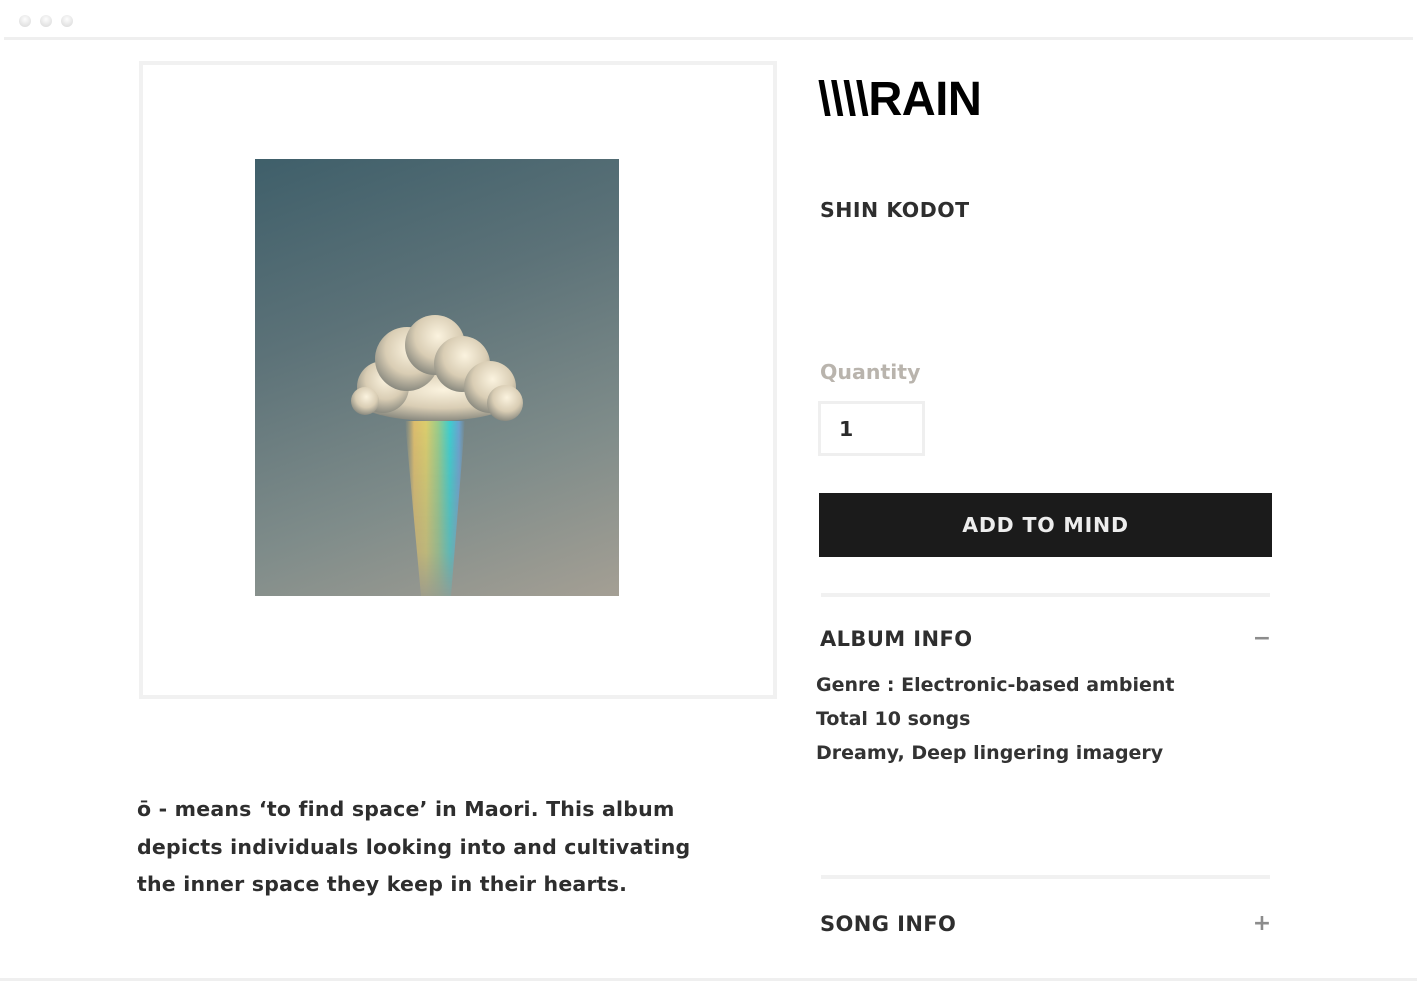 This screenshot has height=981, width=1417. I want to click on album-info-mood: Dreamy, Deep lingering imagery, so click(990, 753).